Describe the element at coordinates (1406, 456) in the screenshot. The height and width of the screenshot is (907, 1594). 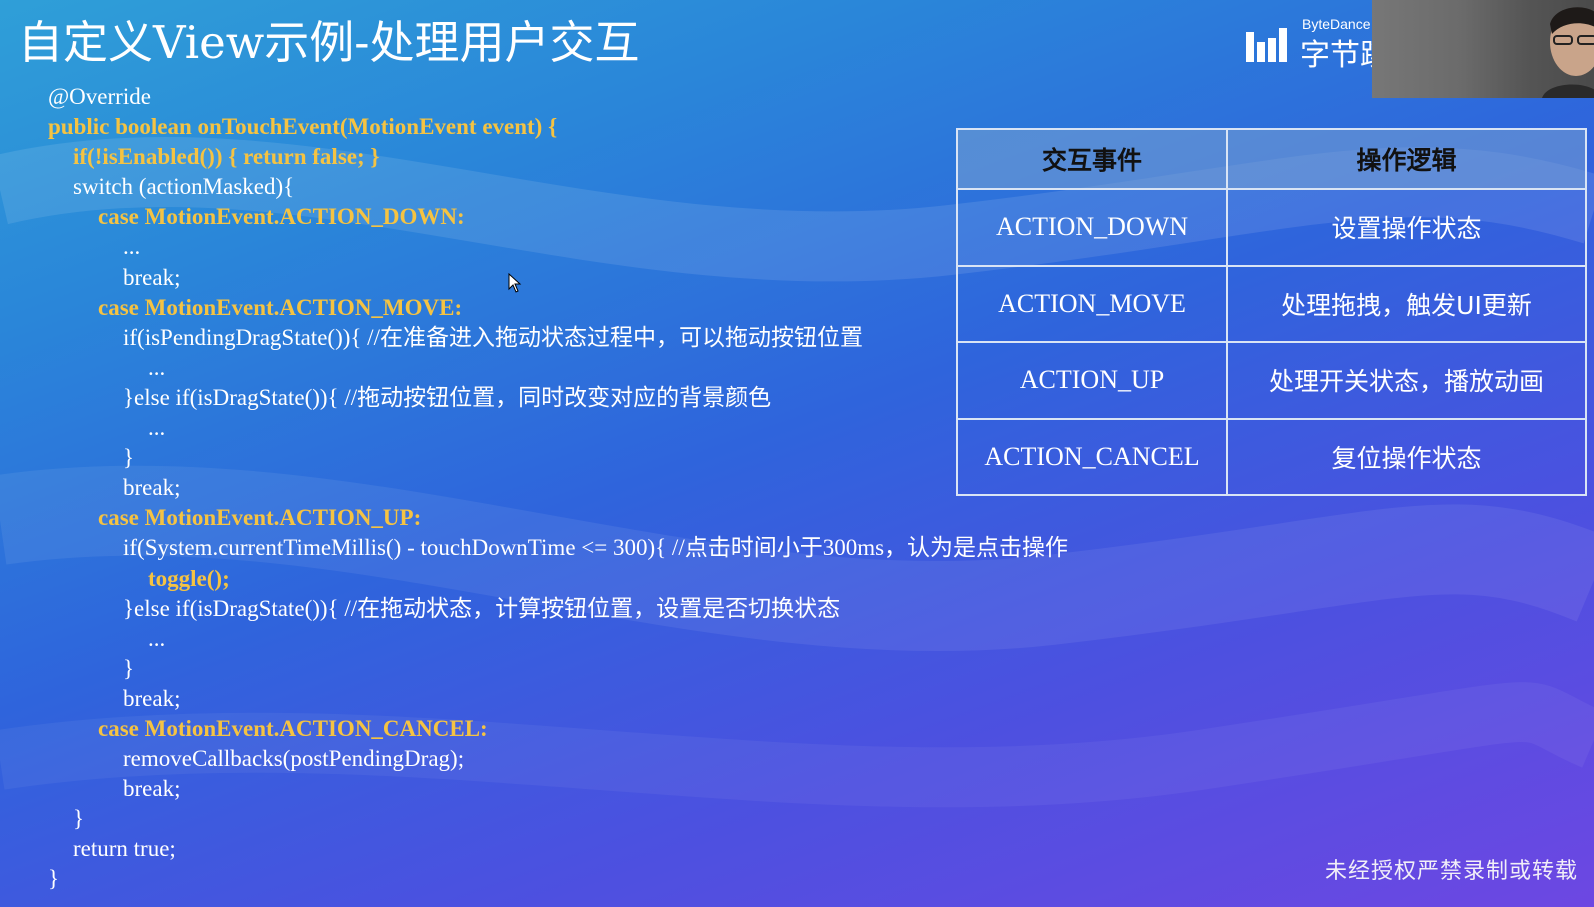
I see `logic-cell: 复位操作状态` at that location.